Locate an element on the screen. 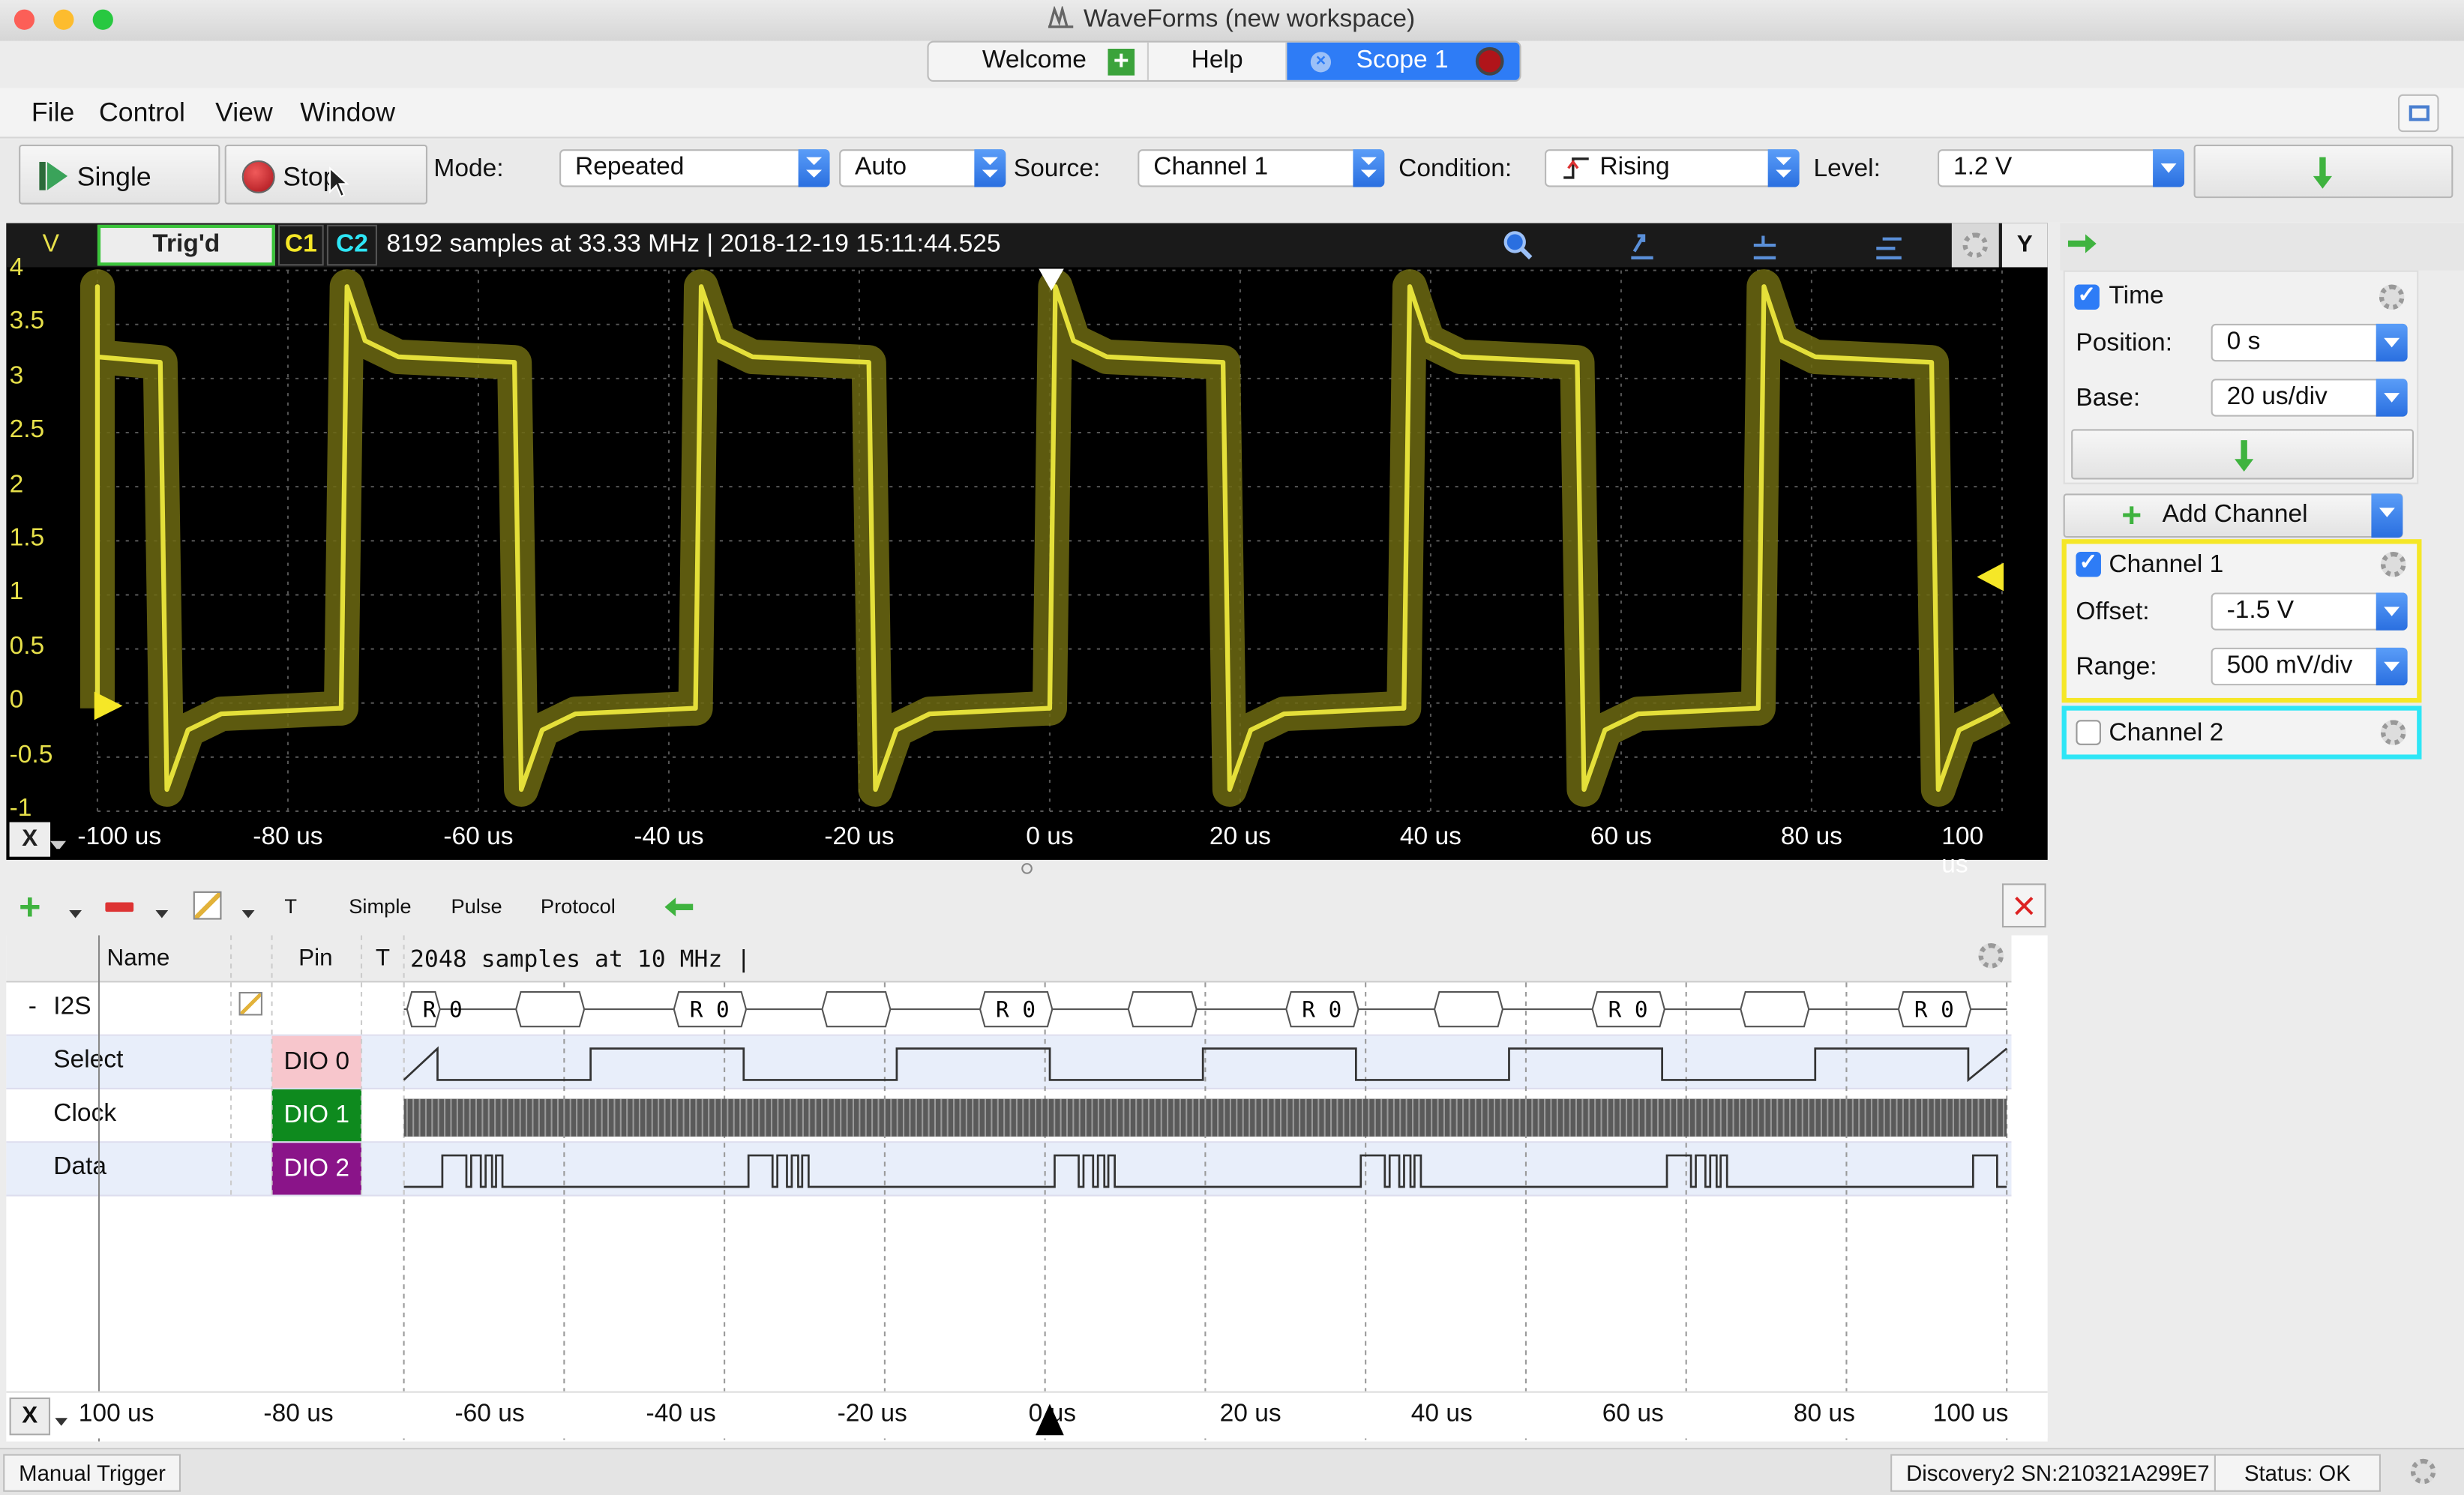 This screenshot has width=2464, height=1495. logic-x-tick-label: -60 us is located at coordinates (489, 1415).